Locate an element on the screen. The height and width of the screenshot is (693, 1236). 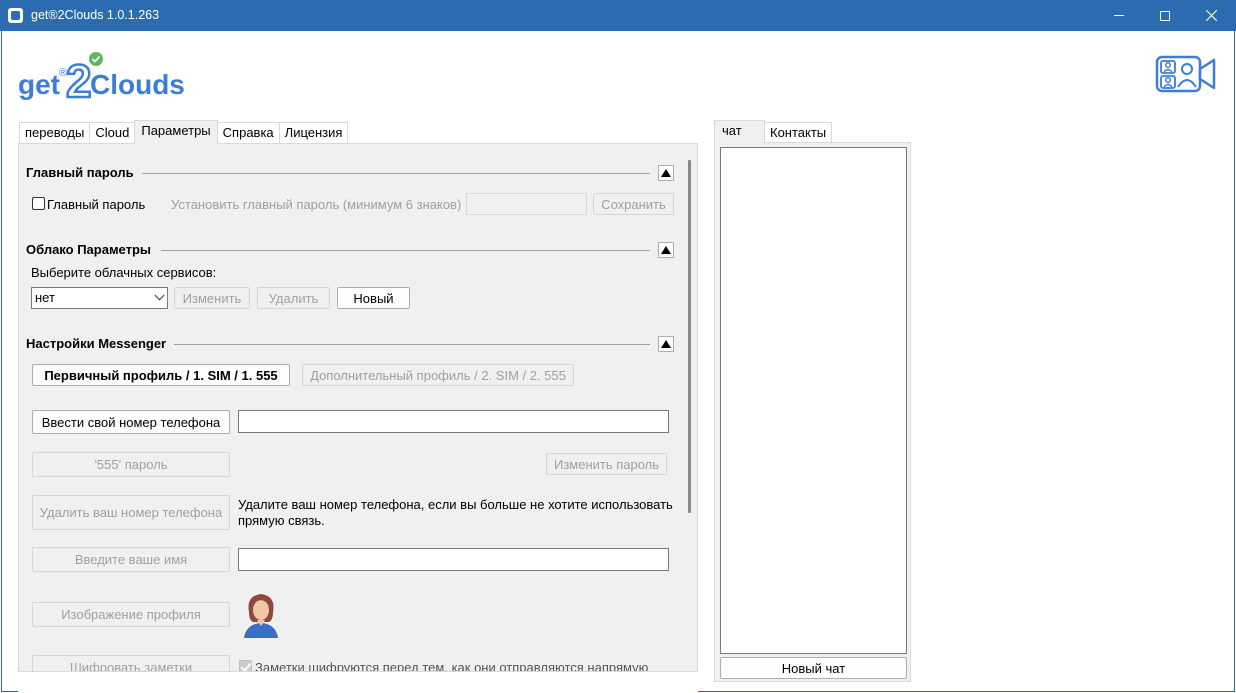
minimize-button is located at coordinates (1119, 15).